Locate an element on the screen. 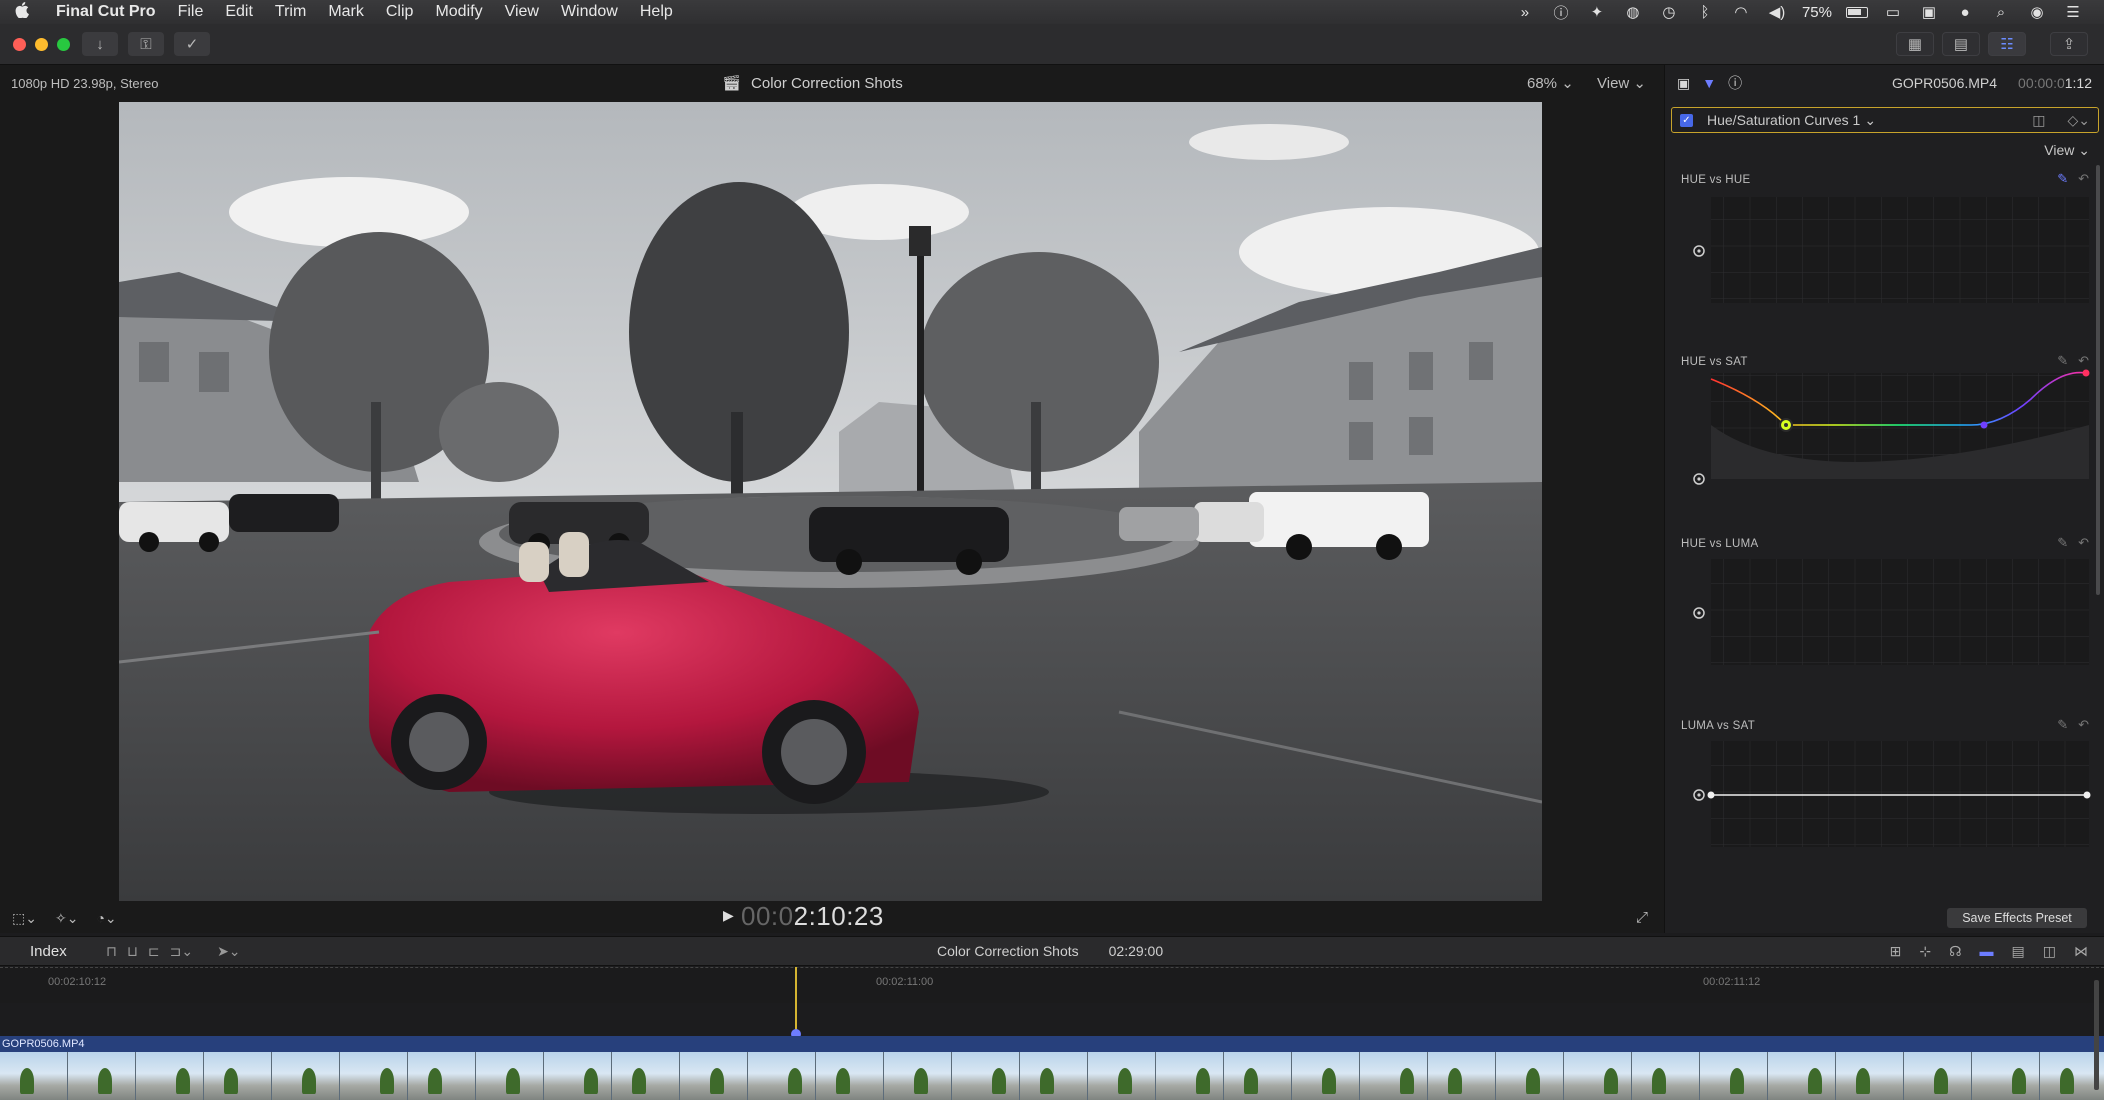 Image resolution: width=2104 pixels, height=1100 pixels. menu-trim: Trim is located at coordinates (290, 12).